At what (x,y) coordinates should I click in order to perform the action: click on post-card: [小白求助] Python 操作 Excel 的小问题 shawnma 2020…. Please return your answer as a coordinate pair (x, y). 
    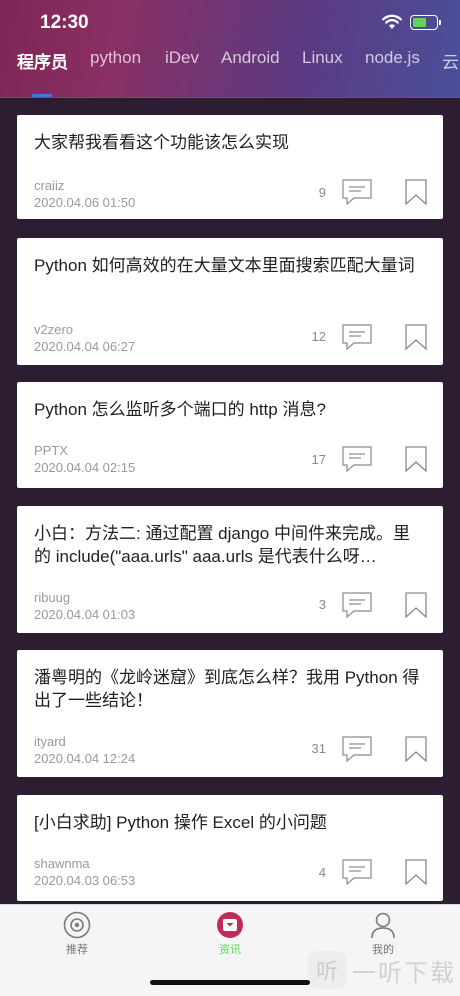
    Looking at the image, I should click on (230, 848).